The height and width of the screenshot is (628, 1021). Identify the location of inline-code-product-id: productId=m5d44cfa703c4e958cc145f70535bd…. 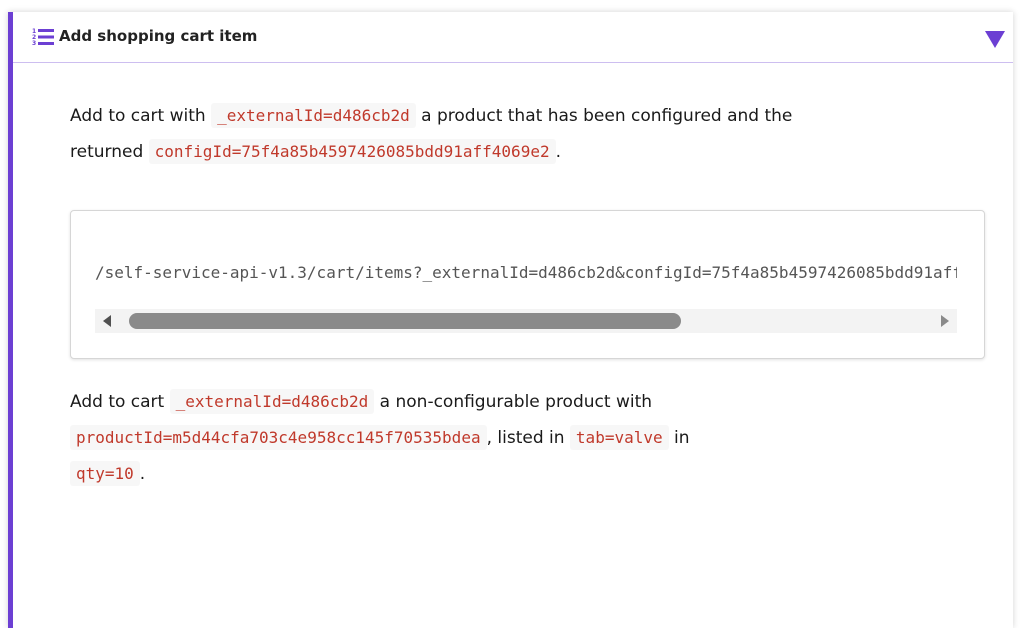
(278, 437).